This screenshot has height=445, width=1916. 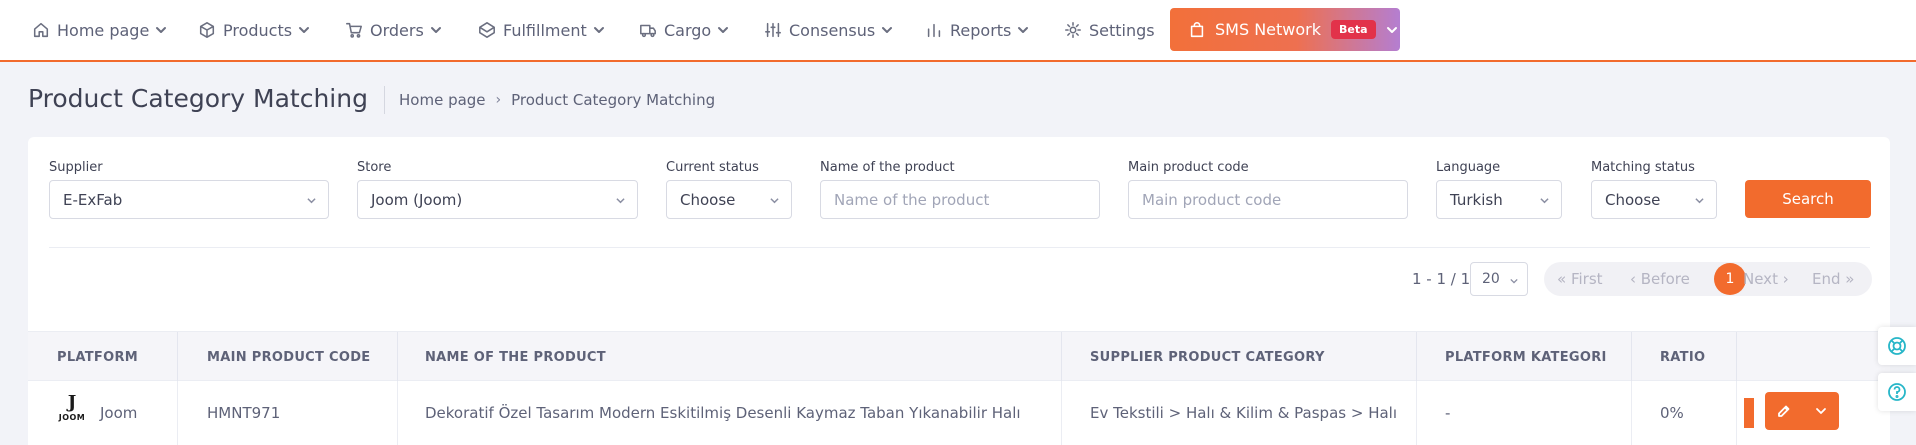 I want to click on nav-label: Products, so click(x=258, y=30).